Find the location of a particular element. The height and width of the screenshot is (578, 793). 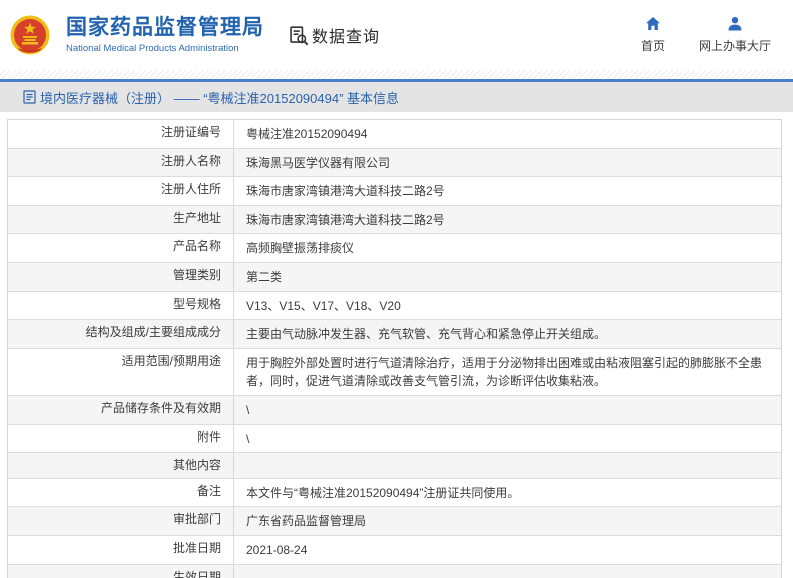

data-query-label: 数据查询 is located at coordinates (346, 37).